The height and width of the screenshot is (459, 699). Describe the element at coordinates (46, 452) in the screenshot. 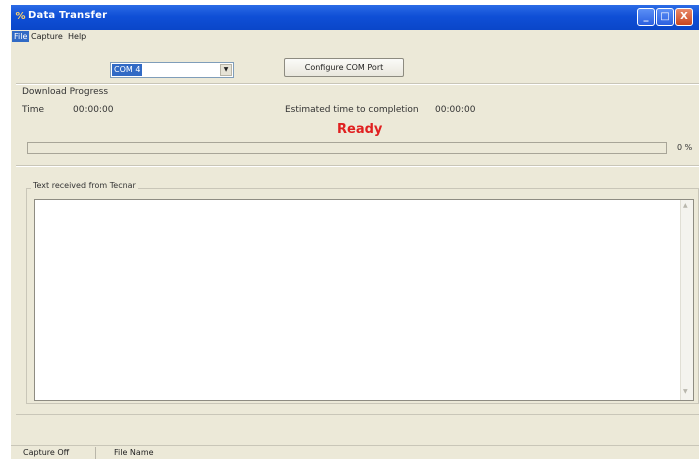

I see `capture-status: Capture Off` at that location.